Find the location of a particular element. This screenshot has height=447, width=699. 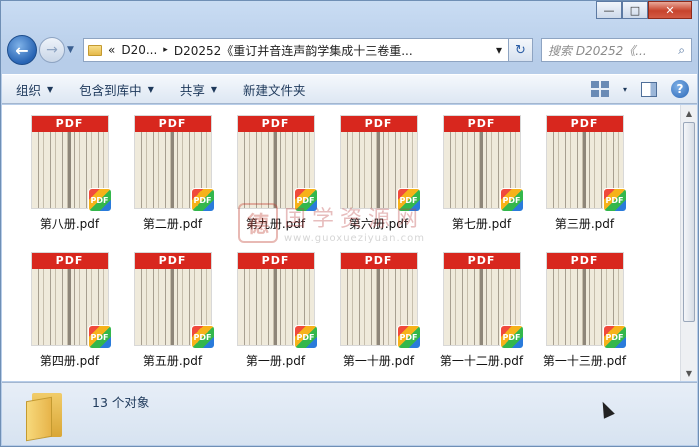

view-options-dropdown-icon: ▾ is located at coordinates (625, 89).